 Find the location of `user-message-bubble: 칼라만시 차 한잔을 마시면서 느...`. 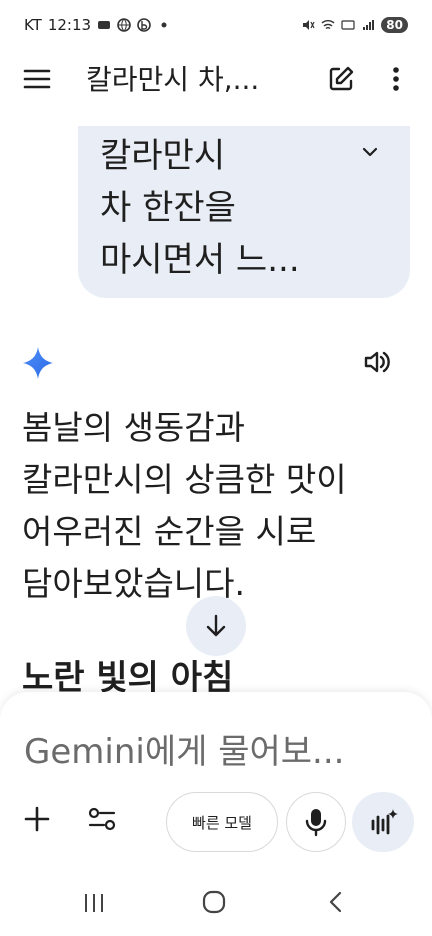

user-message-bubble: 칼라만시 차 한잔을 마시면서 느... is located at coordinates (244, 212).